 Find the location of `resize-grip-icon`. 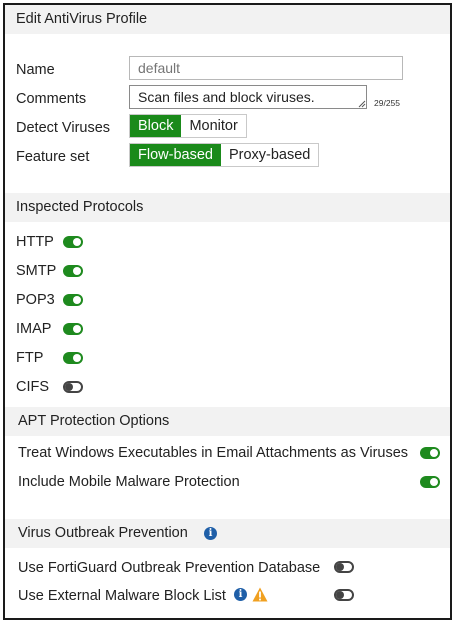

resize-grip-icon is located at coordinates (362, 104).